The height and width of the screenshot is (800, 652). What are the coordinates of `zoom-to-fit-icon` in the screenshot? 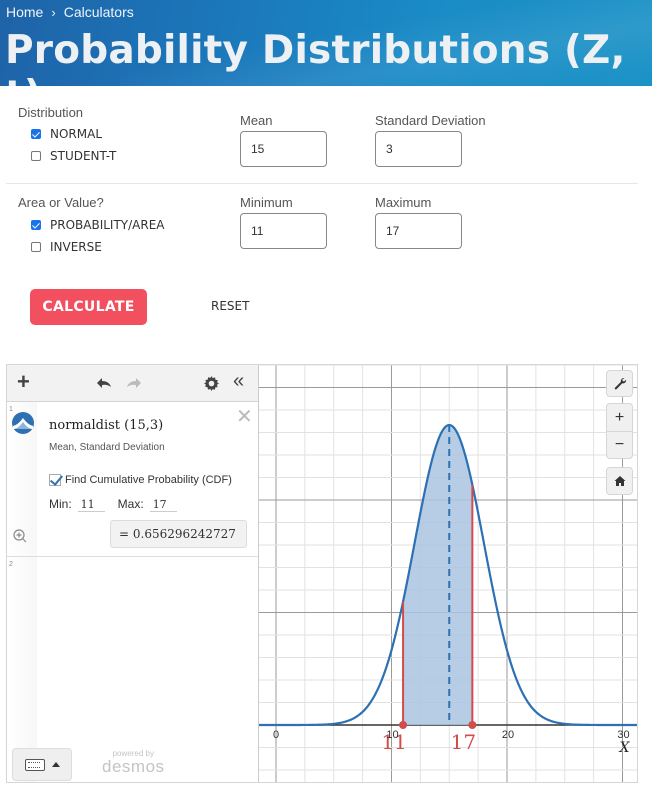 It's located at (20, 536).